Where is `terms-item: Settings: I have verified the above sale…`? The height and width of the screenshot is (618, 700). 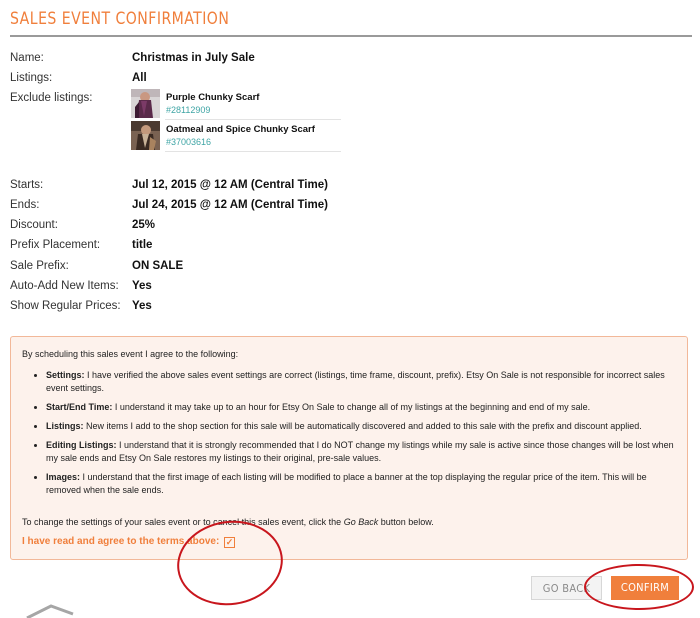
terms-item: Settings: I have verified the above sale… is located at coordinates (363, 382).